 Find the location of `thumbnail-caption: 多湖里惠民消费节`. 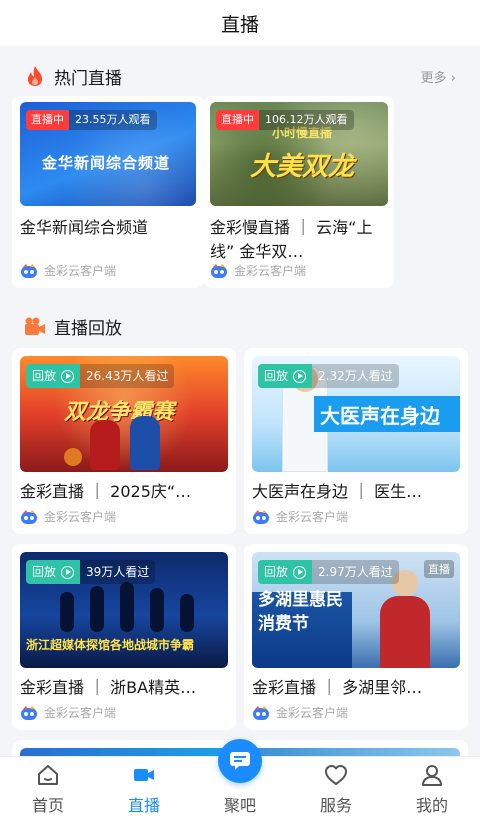

thumbnail-caption: 多湖里惠民消费节 is located at coordinates (300, 612).